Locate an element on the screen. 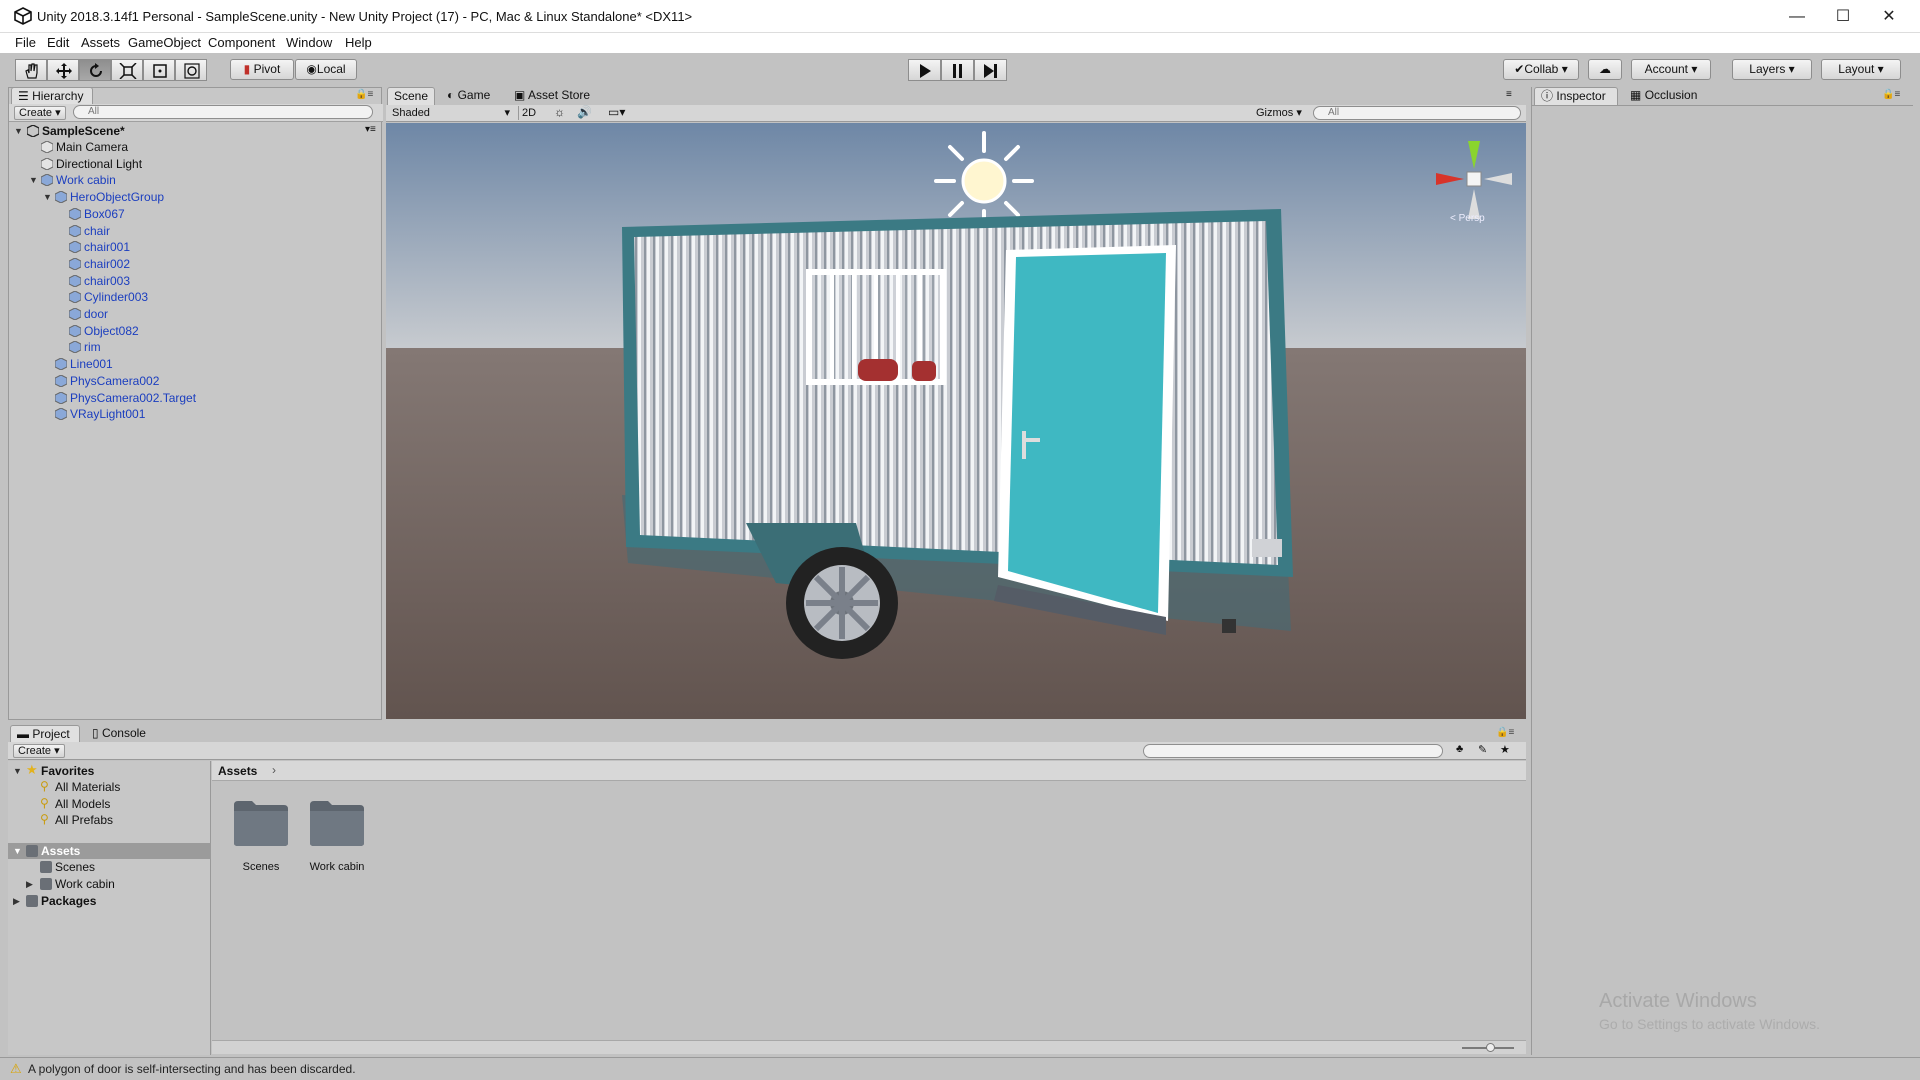  hierarchy-item: Box067 is located at coordinates (96, 214).